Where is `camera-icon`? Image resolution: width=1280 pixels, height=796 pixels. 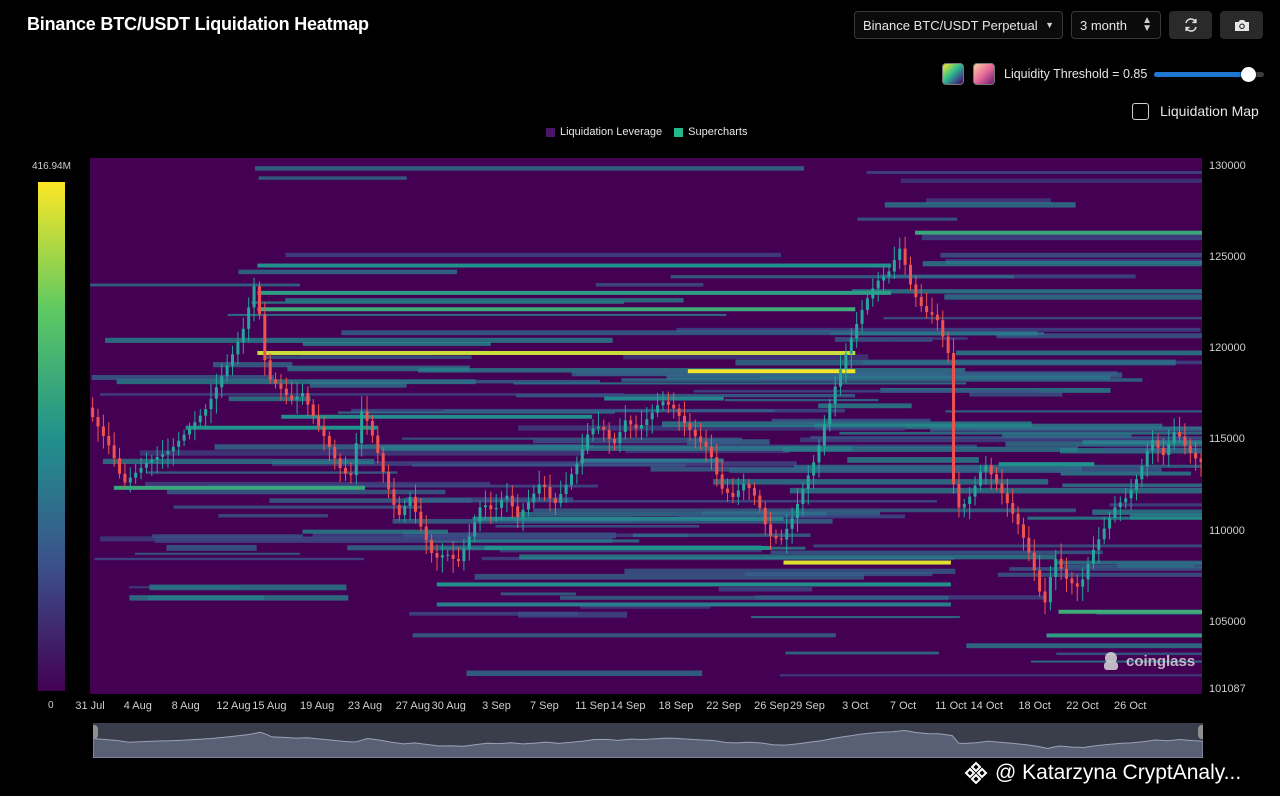 camera-icon is located at coordinates (1241, 25).